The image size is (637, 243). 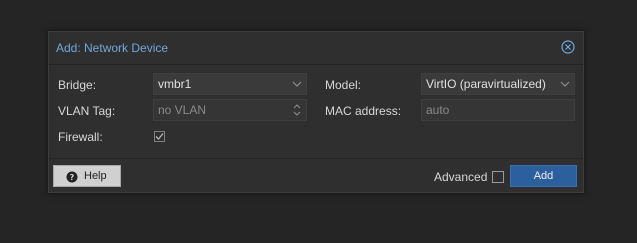 What do you see at coordinates (112, 48) in the screenshot?
I see `dialog-title: Add: Network Device` at bounding box center [112, 48].